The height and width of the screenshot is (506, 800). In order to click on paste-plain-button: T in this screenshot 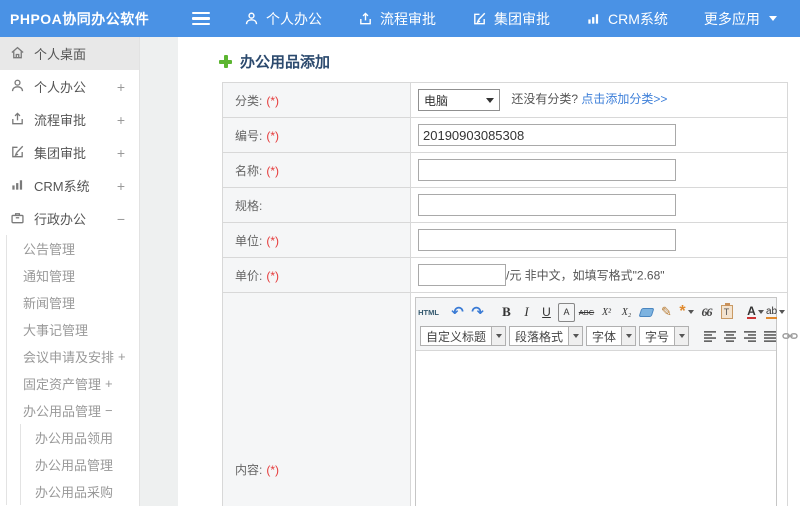, I will do `click(726, 312)`.